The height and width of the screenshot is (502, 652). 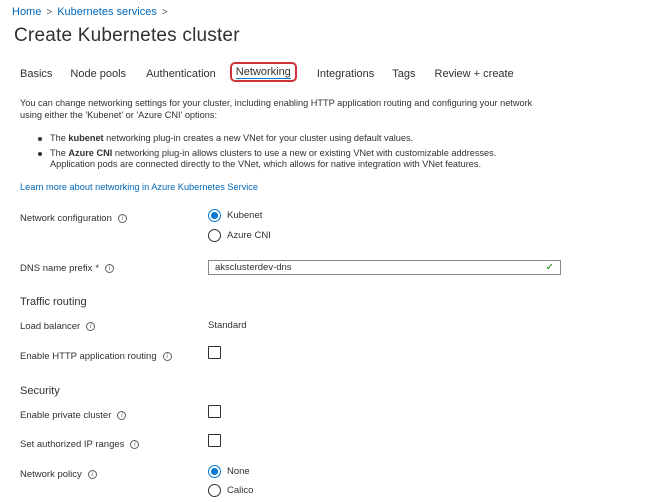 I want to click on field-label-text: Network policy, so click(x=51, y=474).